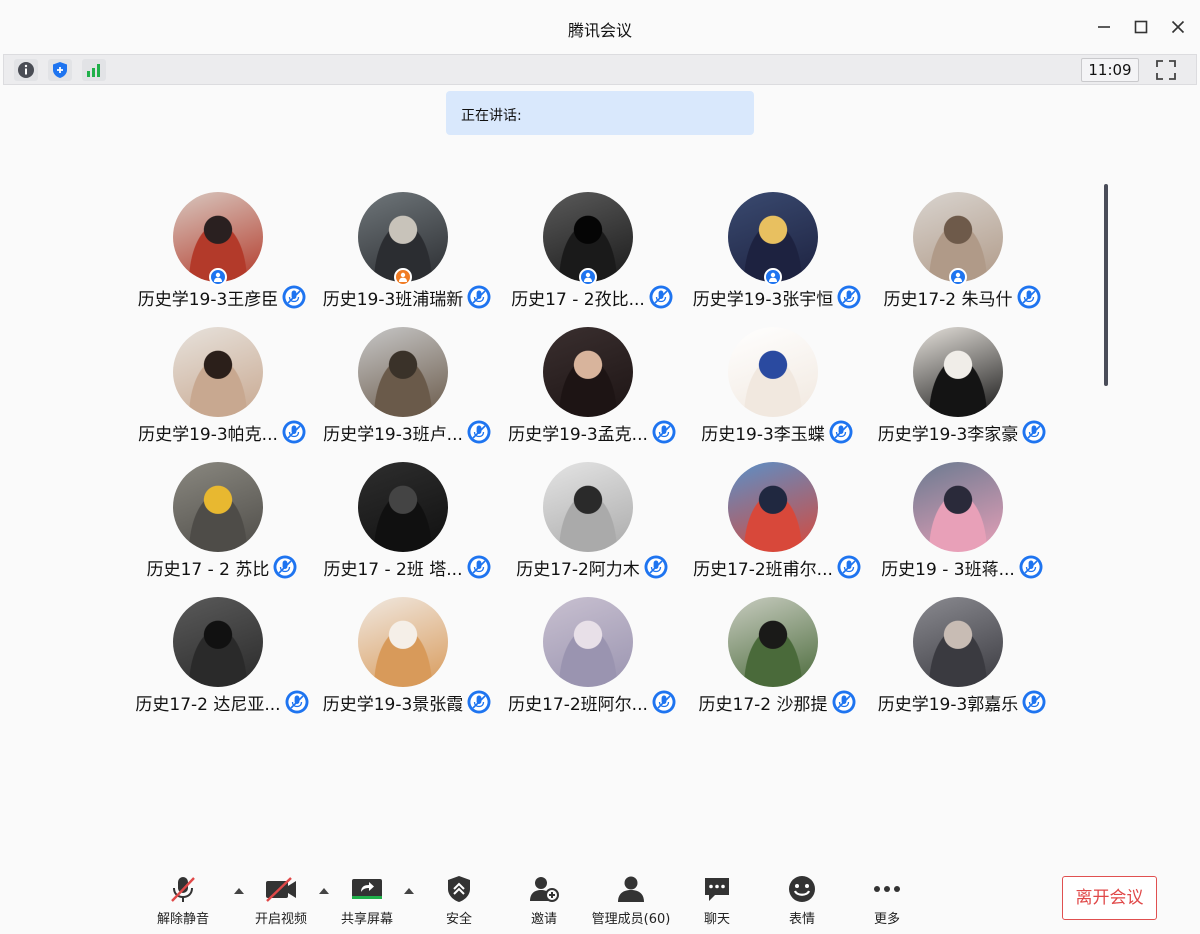 This screenshot has width=1200, height=934. What do you see at coordinates (763, 434) in the screenshot?
I see `participant-name: 历史19-3李玉蝶` at bounding box center [763, 434].